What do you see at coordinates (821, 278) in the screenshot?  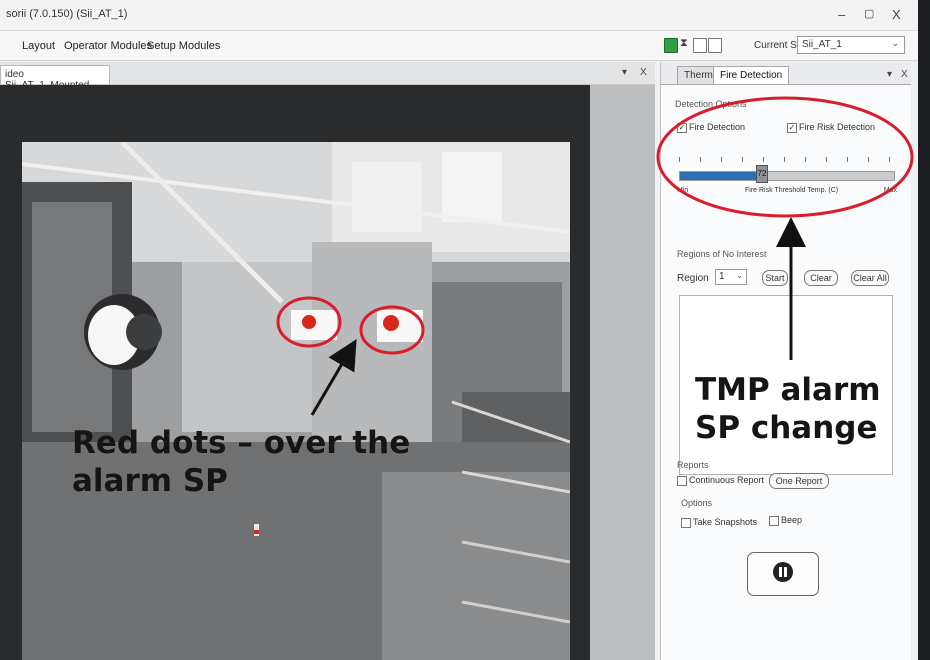 I see `clear-button: Clear` at bounding box center [821, 278].